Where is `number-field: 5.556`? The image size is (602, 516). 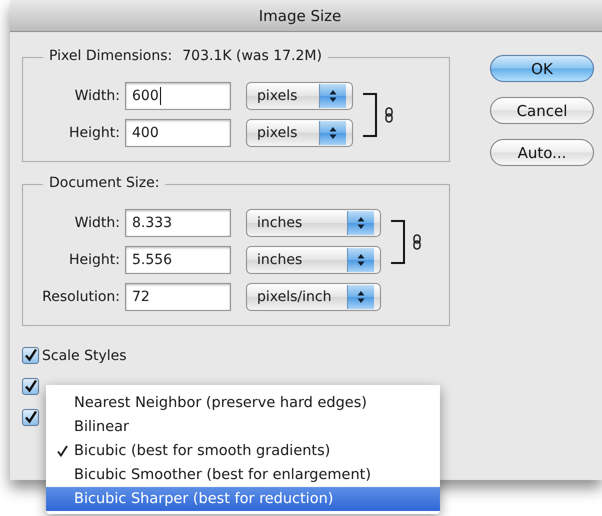
number-field: 5.556 is located at coordinates (178, 260).